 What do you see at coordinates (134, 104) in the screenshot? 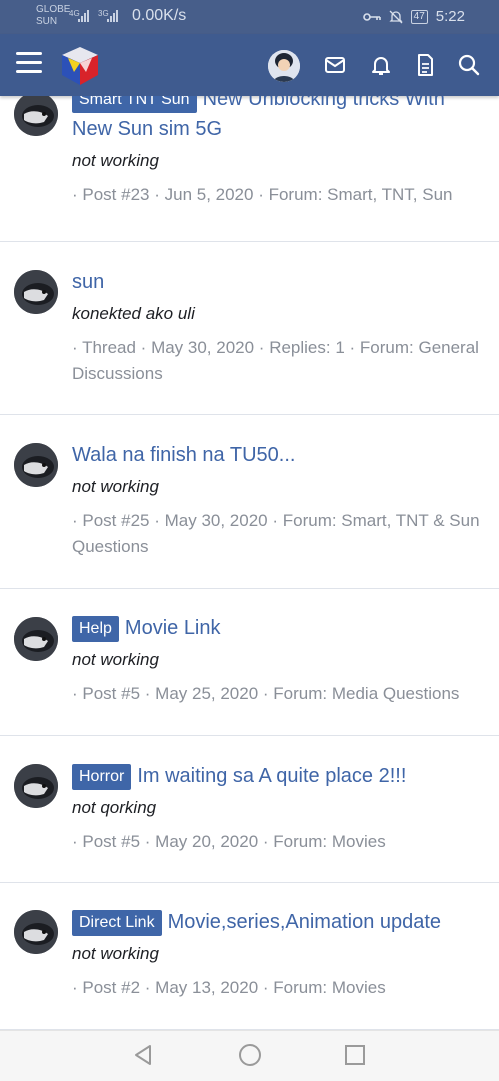
I see `prefix-badge: Smart TNT Sun` at bounding box center [134, 104].